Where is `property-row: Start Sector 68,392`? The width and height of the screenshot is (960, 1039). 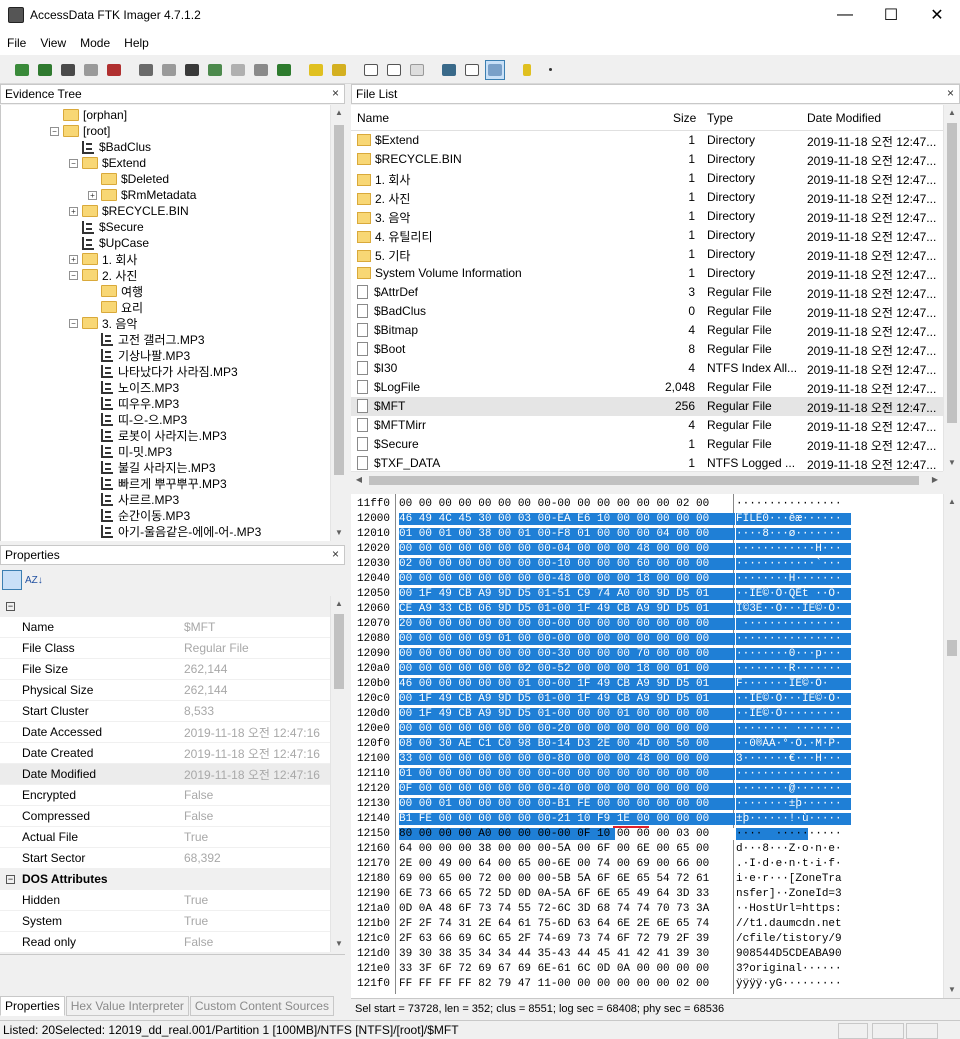
property-row: Start Sector 68,392 is located at coordinates (165, 858).